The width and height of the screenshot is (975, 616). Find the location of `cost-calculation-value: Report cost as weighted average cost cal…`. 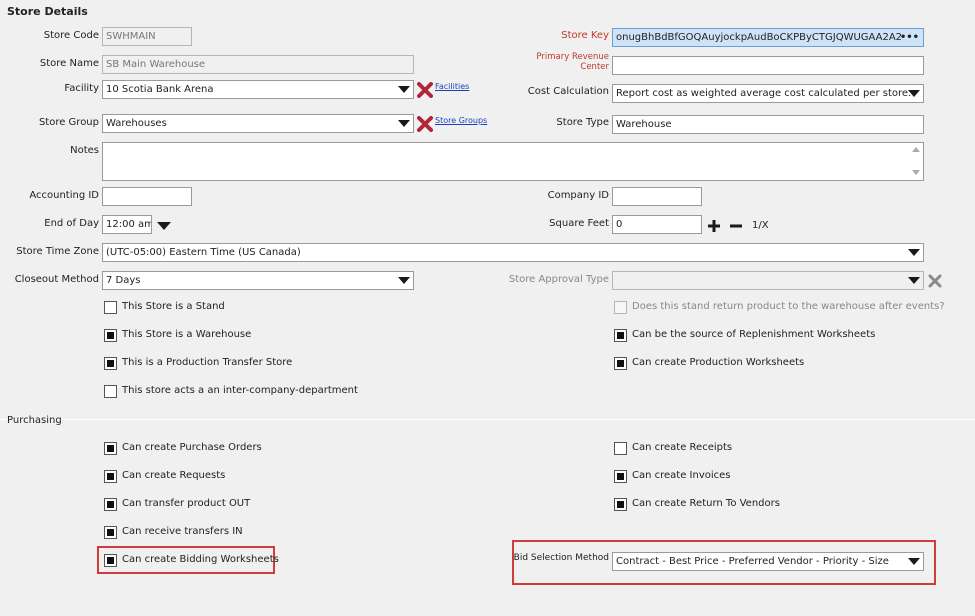

cost-calculation-value: Report cost as weighted average cost cal… is located at coordinates (764, 93).